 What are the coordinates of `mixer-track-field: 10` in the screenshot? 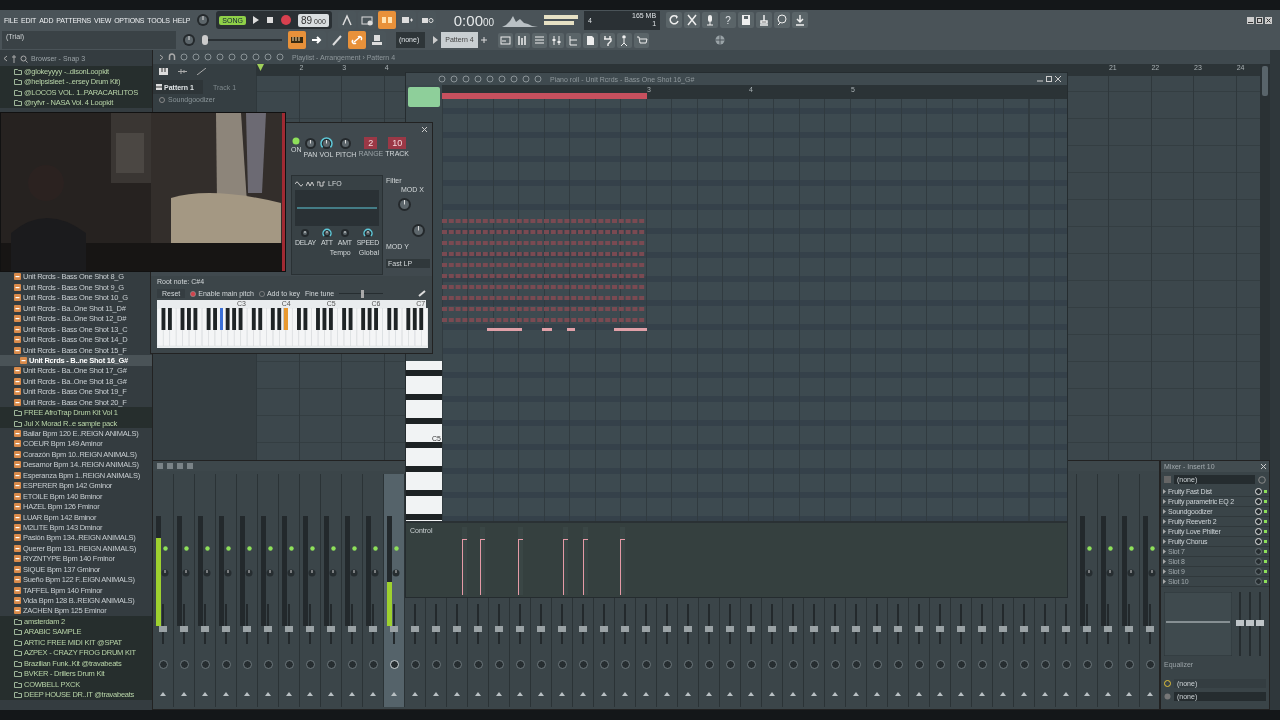 It's located at (397, 143).